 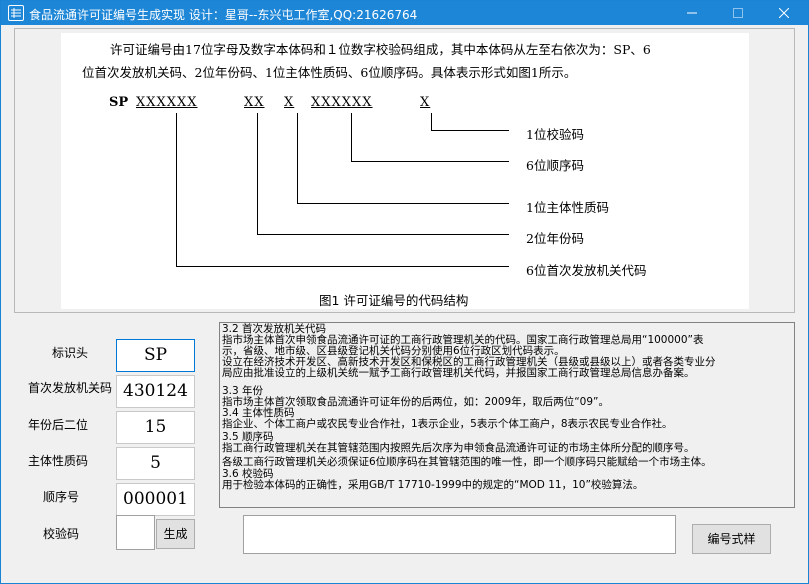 What do you see at coordinates (175, 534) in the screenshot?
I see `generate-button: 生成` at bounding box center [175, 534].